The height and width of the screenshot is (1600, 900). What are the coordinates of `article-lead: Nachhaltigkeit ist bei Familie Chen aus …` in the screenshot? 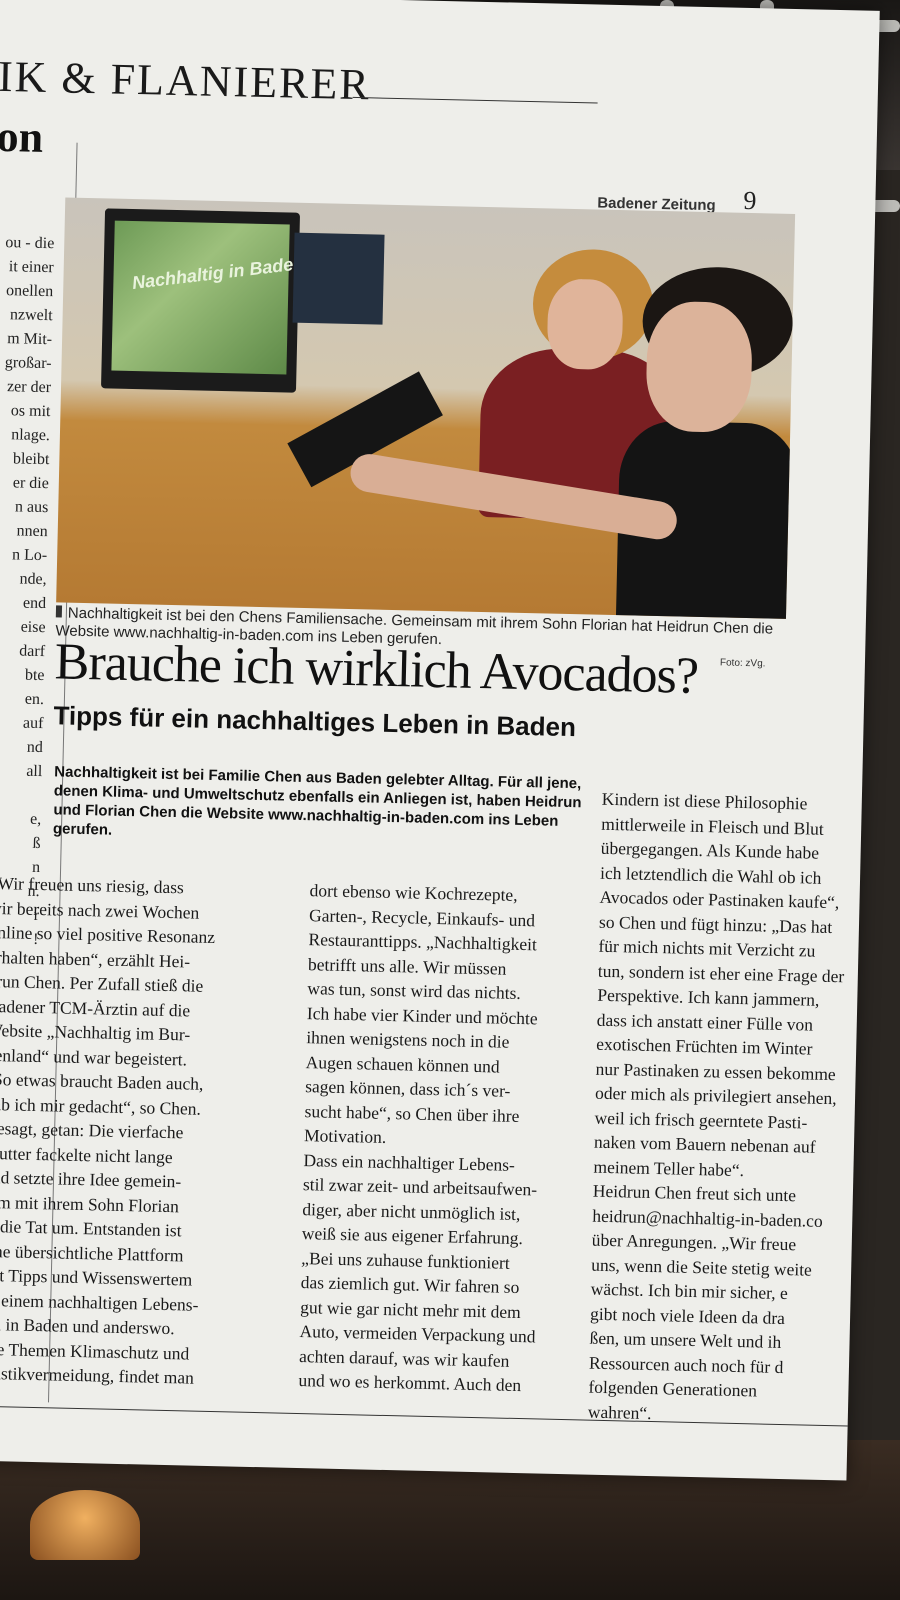 It's located at (317, 801).